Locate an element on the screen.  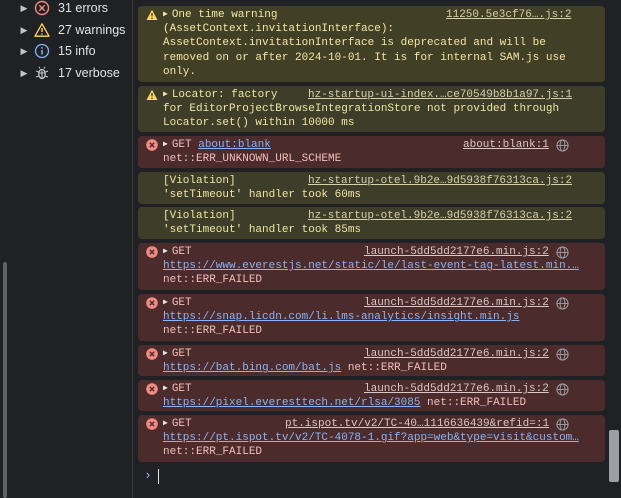
request-url-link: about:blank is located at coordinates (234, 145).